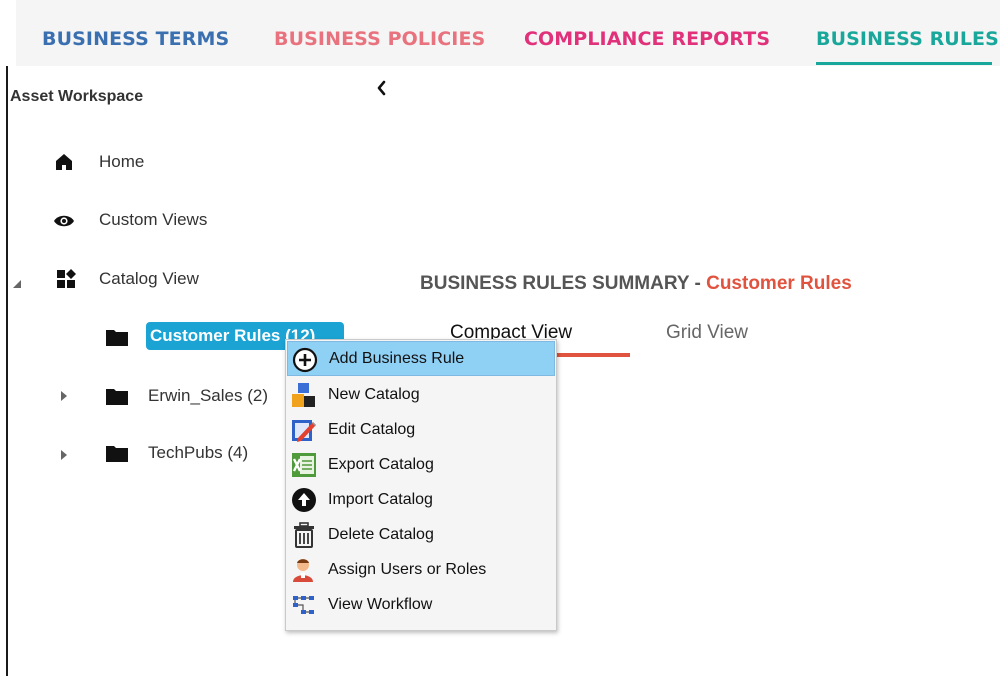 This screenshot has width=1000, height=676. I want to click on tree-item-label: TechPubs (4), so click(198, 452).